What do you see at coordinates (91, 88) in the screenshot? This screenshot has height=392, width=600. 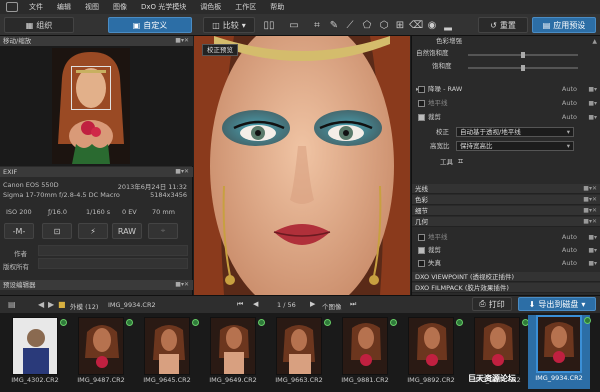 I see `zoom-rect` at bounding box center [91, 88].